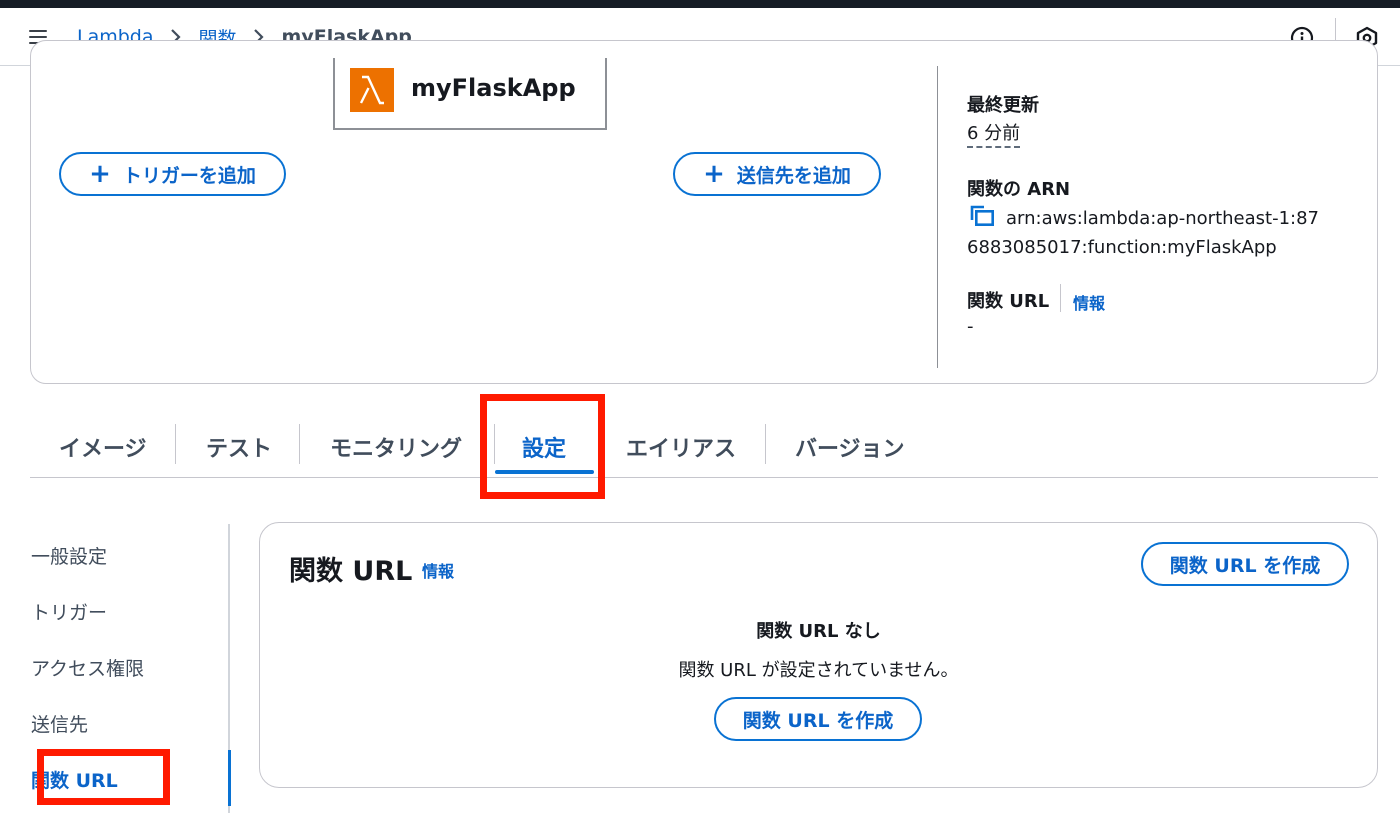 The image size is (1400, 813). I want to click on panel-info-link: 情報, so click(438, 570).